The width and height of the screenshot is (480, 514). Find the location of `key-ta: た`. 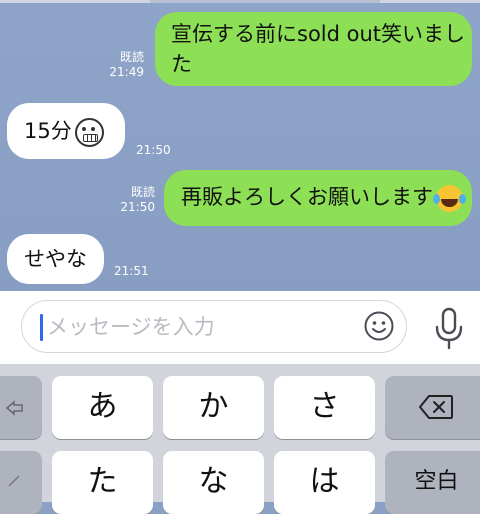

key-ta: た is located at coordinates (102, 482).